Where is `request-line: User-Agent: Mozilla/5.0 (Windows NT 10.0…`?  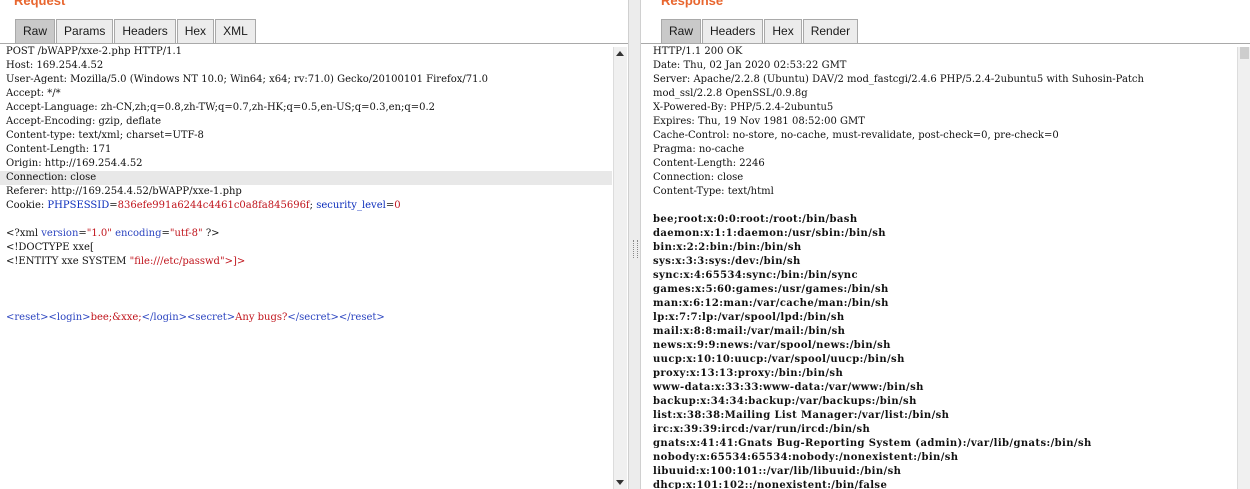 request-line: User-Agent: Mozilla/5.0 (Windows NT 10.0… is located at coordinates (247, 79).